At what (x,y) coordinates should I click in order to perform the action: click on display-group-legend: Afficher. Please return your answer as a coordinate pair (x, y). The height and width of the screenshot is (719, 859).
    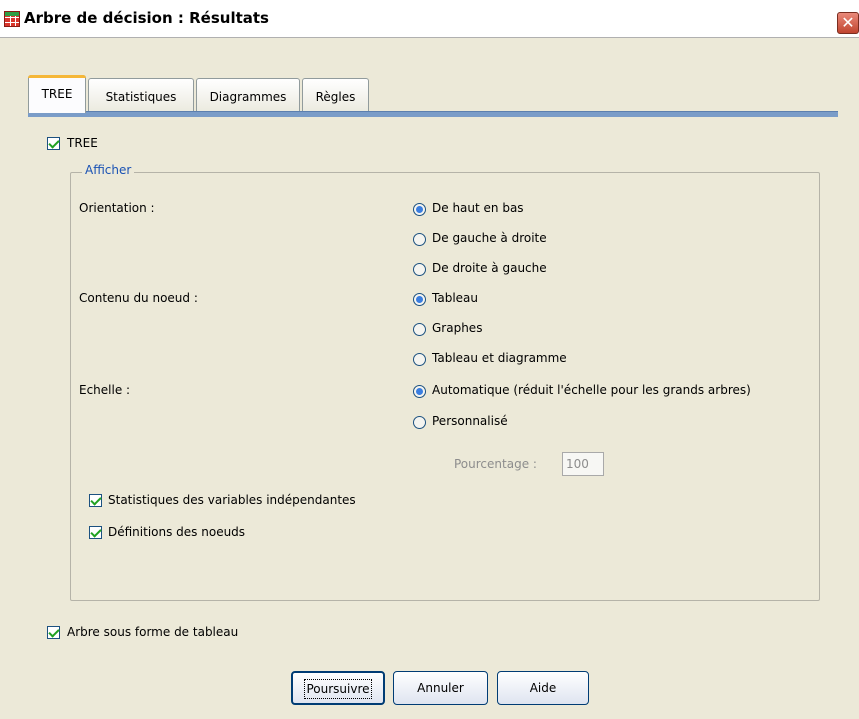
    Looking at the image, I should click on (108, 170).